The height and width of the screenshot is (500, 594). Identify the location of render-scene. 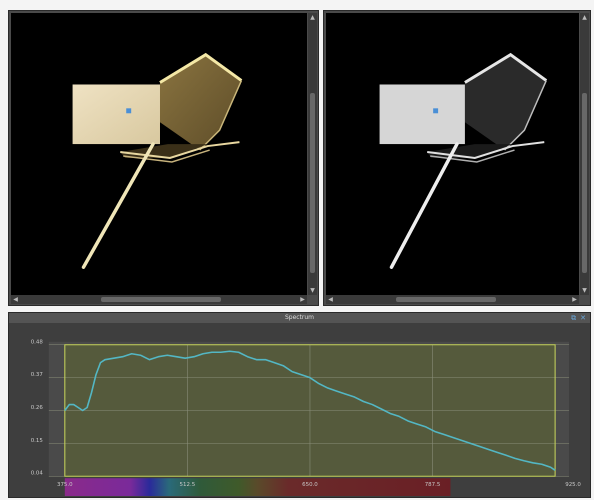
(157, 160).